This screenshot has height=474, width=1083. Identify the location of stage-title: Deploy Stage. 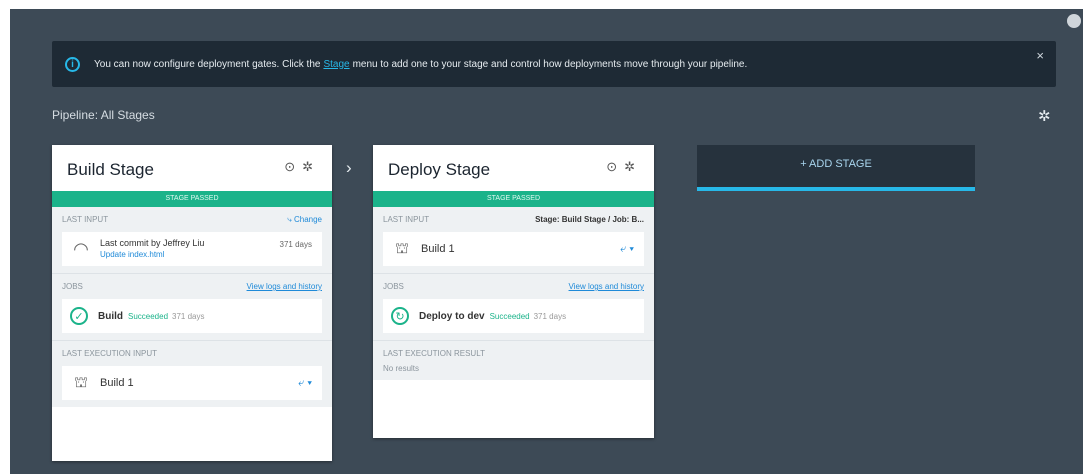
(439, 169).